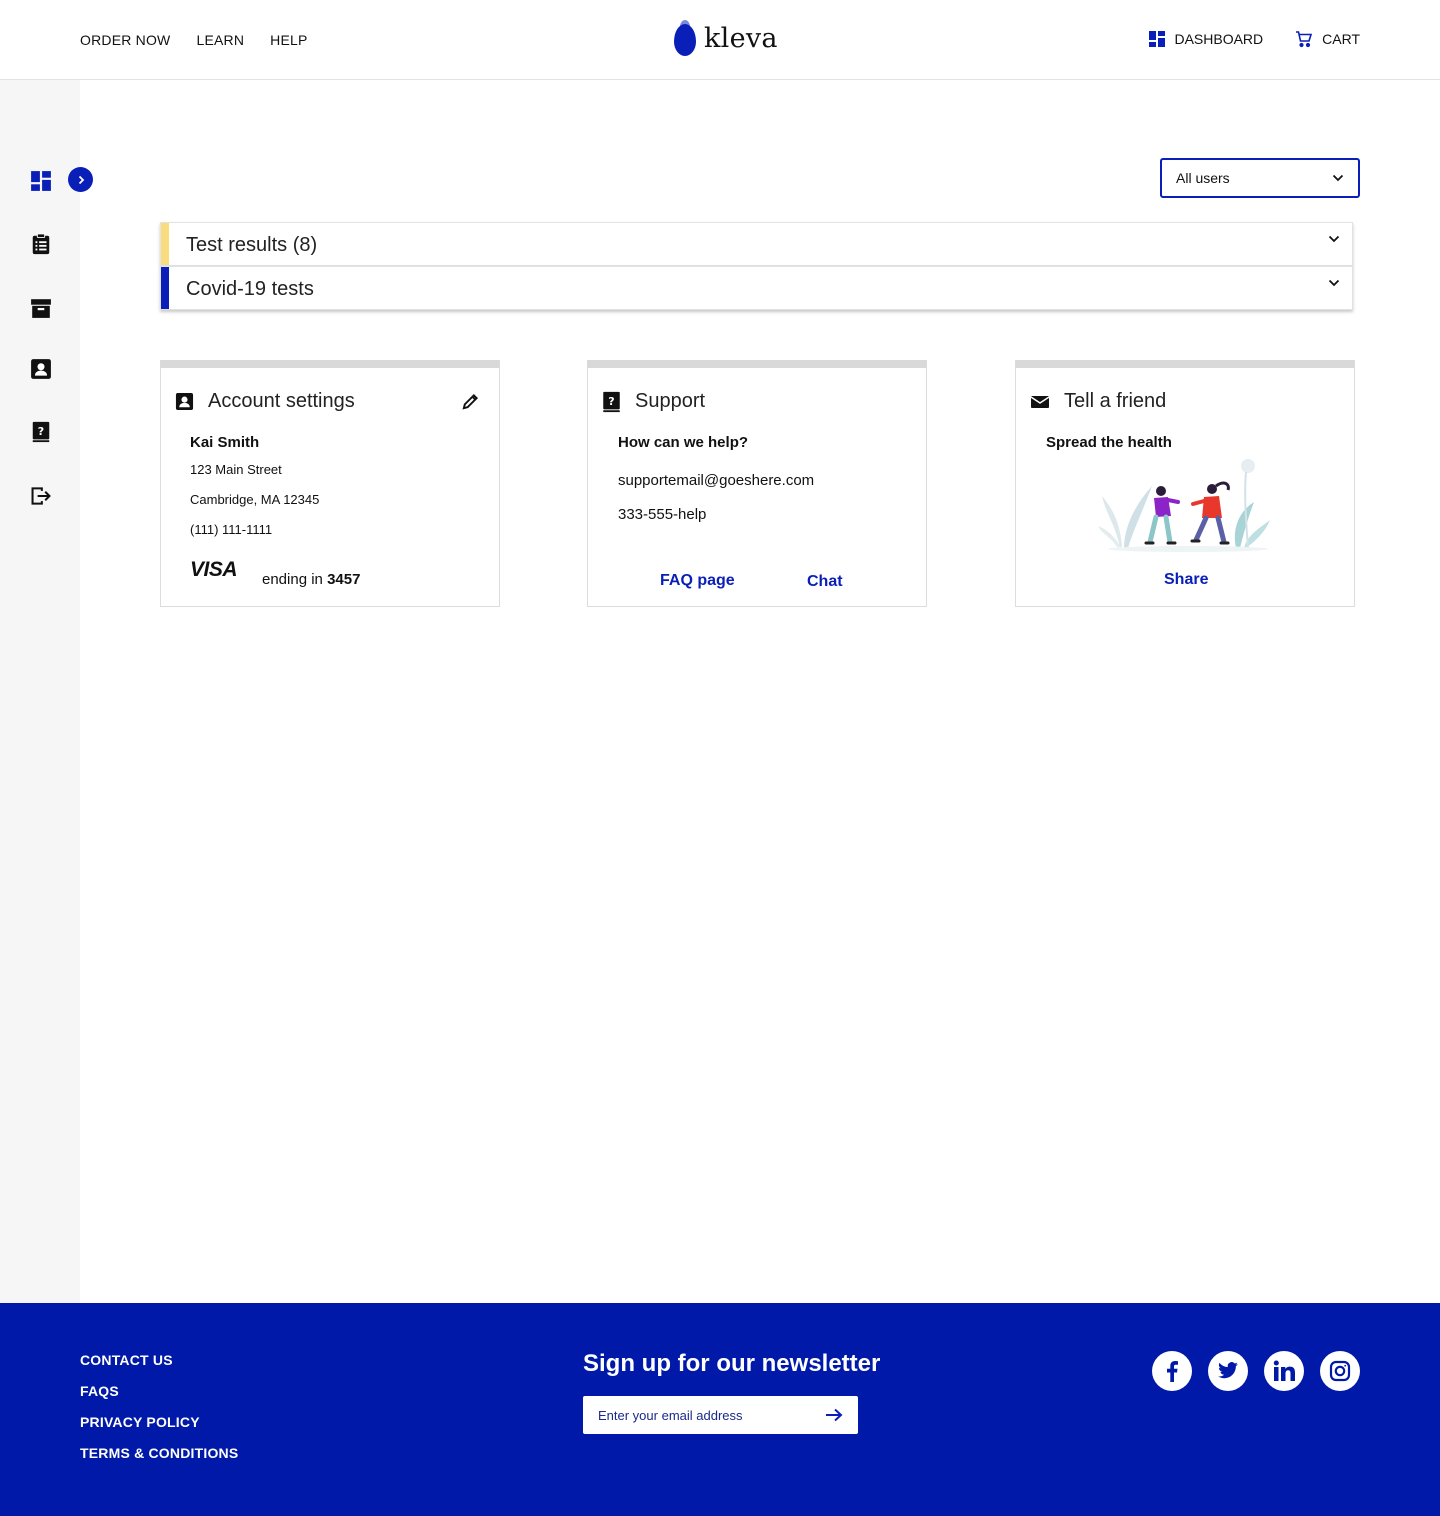 Image resolution: width=1440 pixels, height=1516 pixels. I want to click on account-name: Kai Smith, so click(225, 442).